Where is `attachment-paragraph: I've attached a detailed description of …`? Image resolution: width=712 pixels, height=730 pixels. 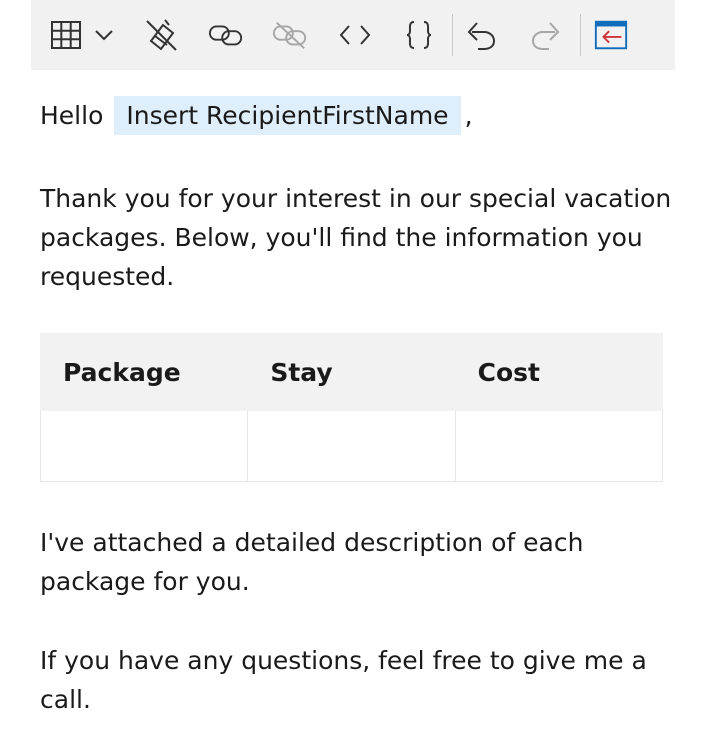 attachment-paragraph: I've attached a detailed description of … is located at coordinates (311, 562).